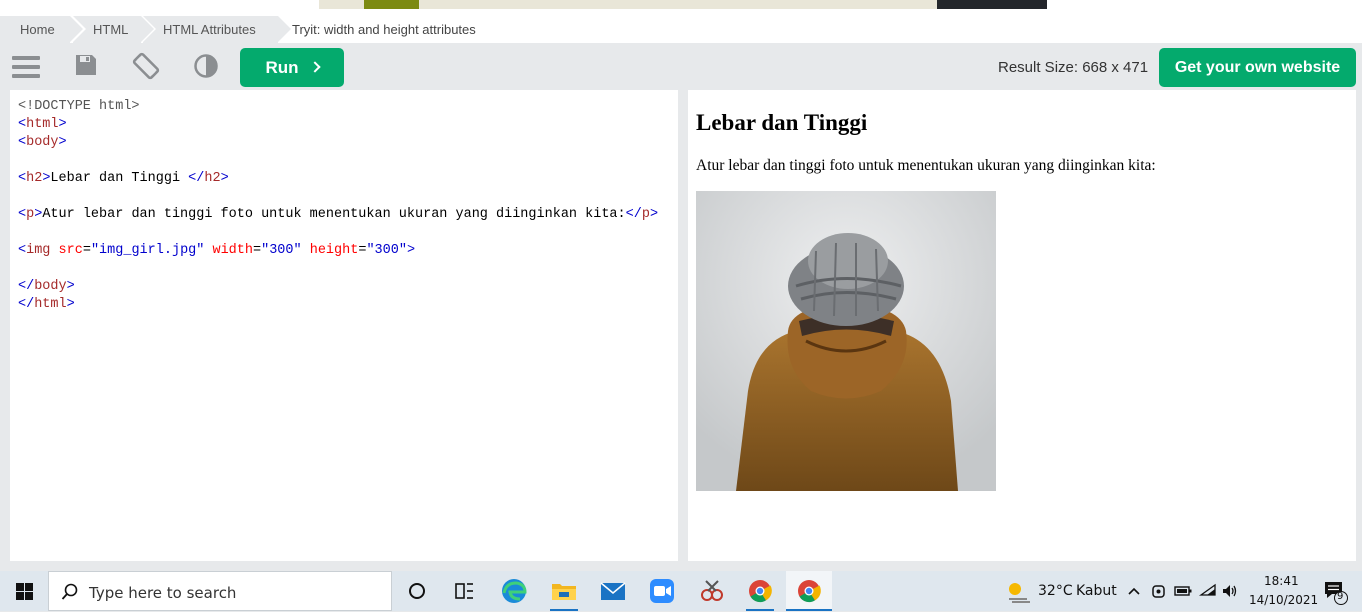 This screenshot has height=612, width=1362. I want to click on breadcrumb-home: Home, so click(41, 29).